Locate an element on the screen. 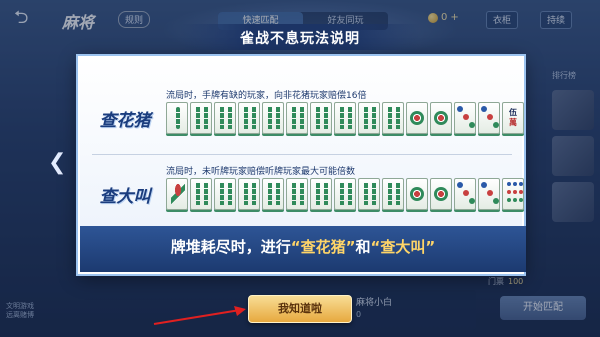 This screenshot has width=600, height=337. bird-tile-icon is located at coordinates (177, 194).